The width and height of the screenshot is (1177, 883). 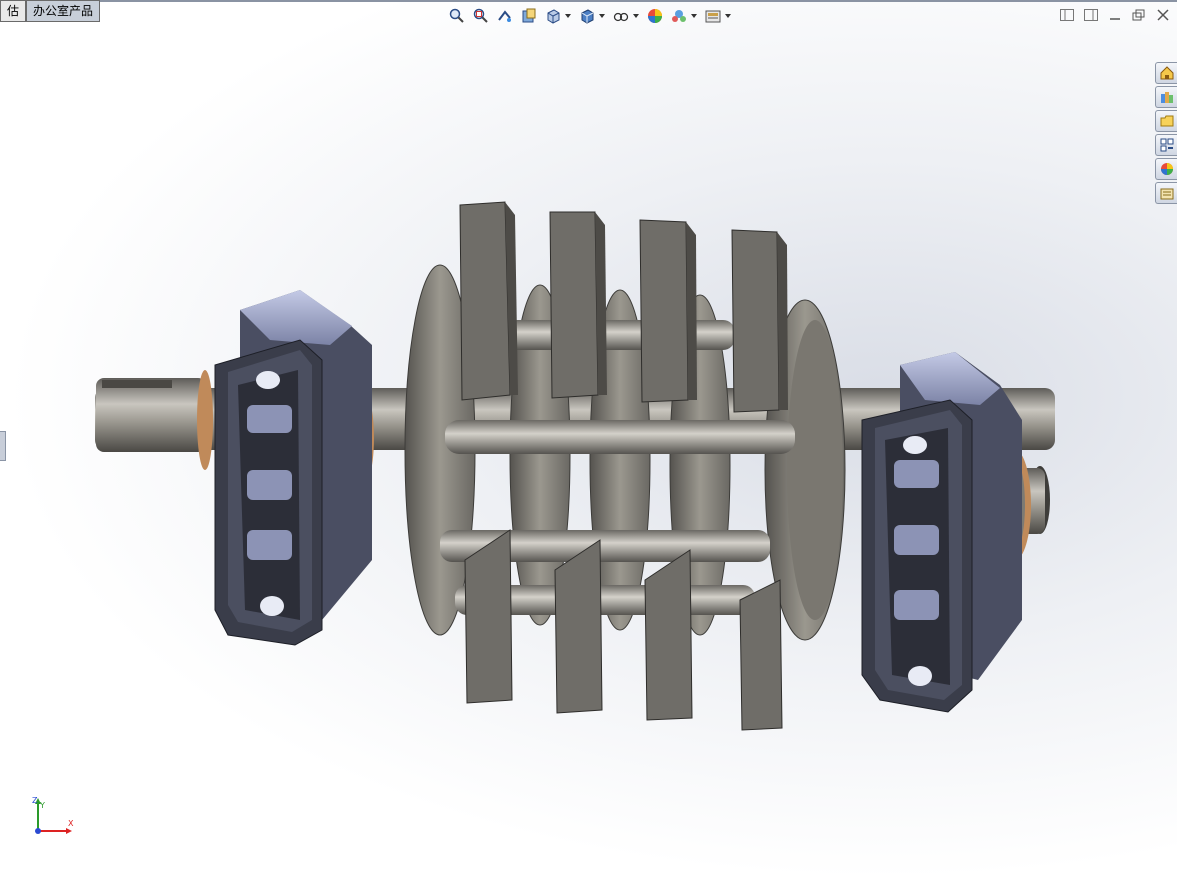 What do you see at coordinates (285, 468) in the screenshot?
I see `left-bearing-housing` at bounding box center [285, 468].